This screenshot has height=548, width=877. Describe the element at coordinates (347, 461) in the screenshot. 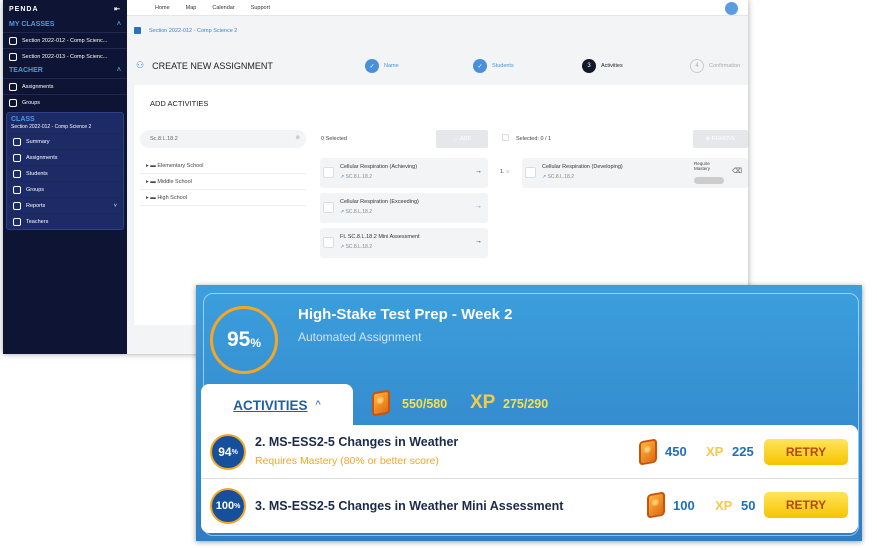

I see `mastery-note: Requires Mastery (80% or better score)` at that location.